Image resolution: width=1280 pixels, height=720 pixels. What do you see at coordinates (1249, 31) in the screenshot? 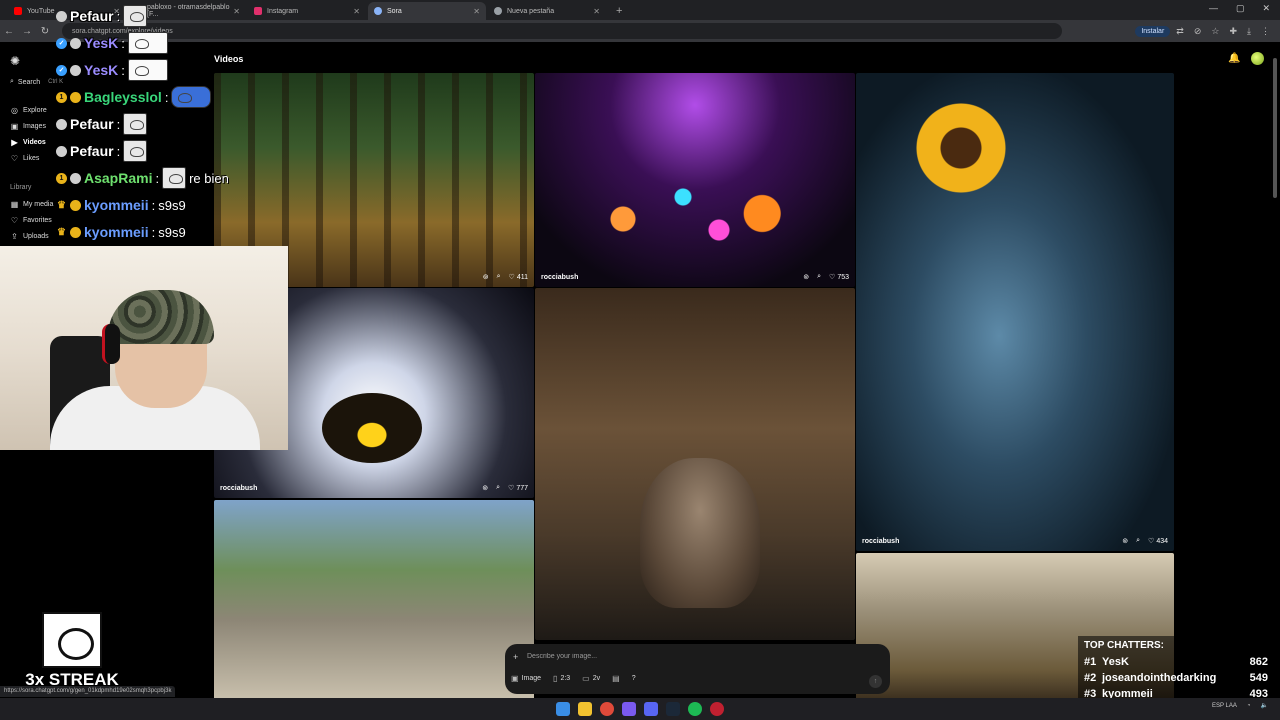
I see `download-icon: ⤓` at bounding box center [1249, 31].